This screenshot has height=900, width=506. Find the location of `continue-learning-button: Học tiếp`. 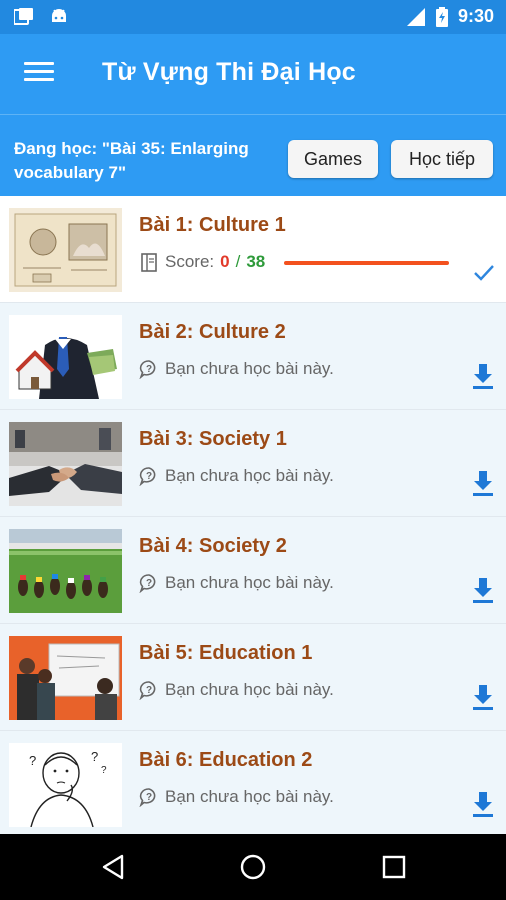

continue-learning-button: Học tiếp is located at coordinates (442, 159).